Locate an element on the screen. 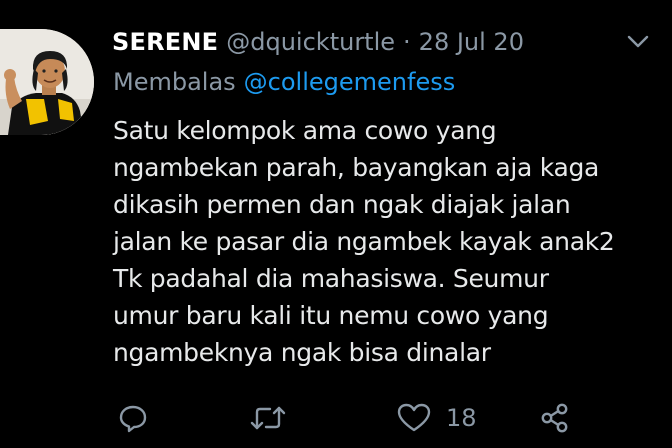 The image size is (672, 448). like-button: 18 is located at coordinates (436, 418).